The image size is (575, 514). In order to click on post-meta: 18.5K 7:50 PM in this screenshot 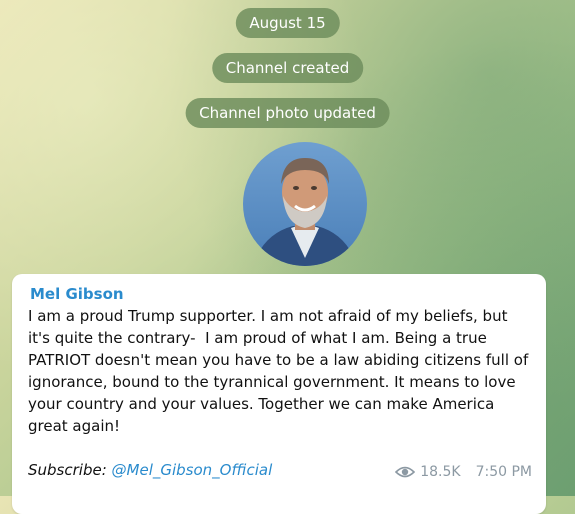, I will do `click(463, 472)`.